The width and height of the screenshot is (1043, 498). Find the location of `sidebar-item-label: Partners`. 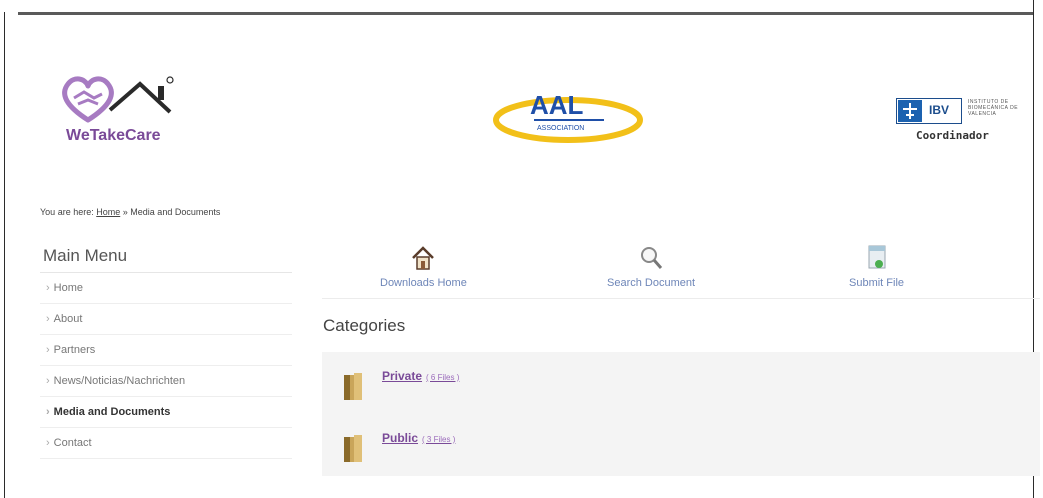

sidebar-item-label: Partners is located at coordinates (74, 350).